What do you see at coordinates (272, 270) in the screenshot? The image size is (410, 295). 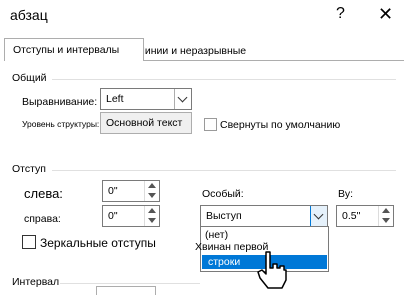 I see `pointer-cursor-icon` at bounding box center [272, 270].